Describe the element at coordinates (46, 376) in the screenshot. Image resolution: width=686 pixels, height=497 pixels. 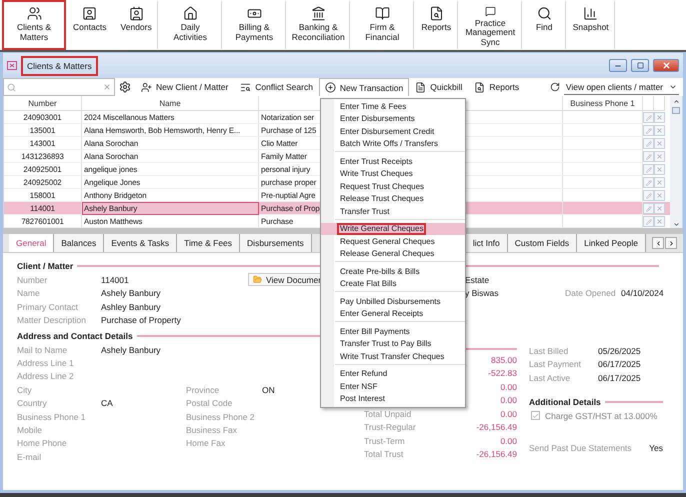
I see `field-label: Address Line 2` at that location.